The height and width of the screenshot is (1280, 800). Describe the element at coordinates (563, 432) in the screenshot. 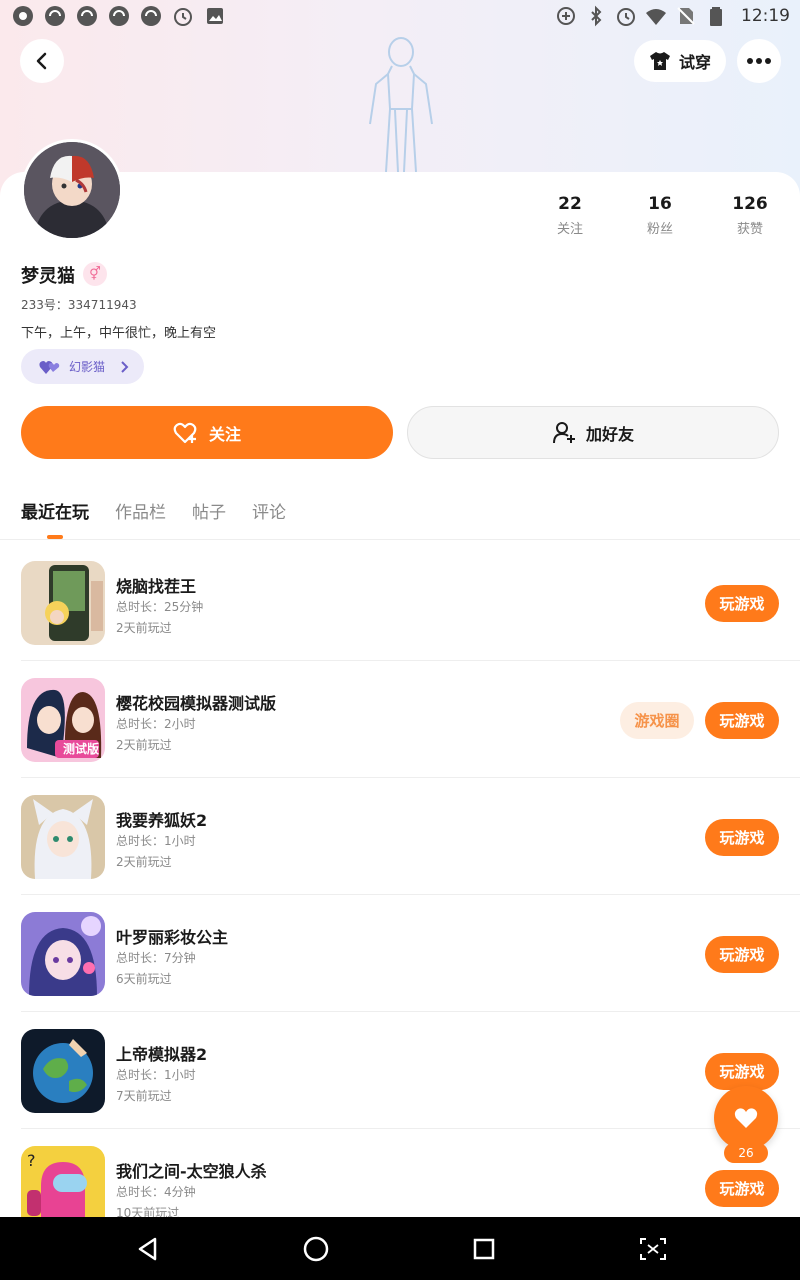

I see `add-user-icon` at that location.